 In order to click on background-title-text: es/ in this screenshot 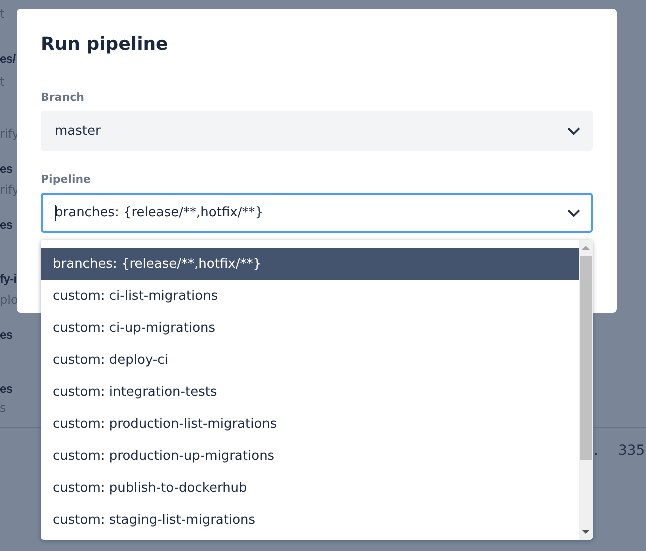, I will do `click(8, 59)`.